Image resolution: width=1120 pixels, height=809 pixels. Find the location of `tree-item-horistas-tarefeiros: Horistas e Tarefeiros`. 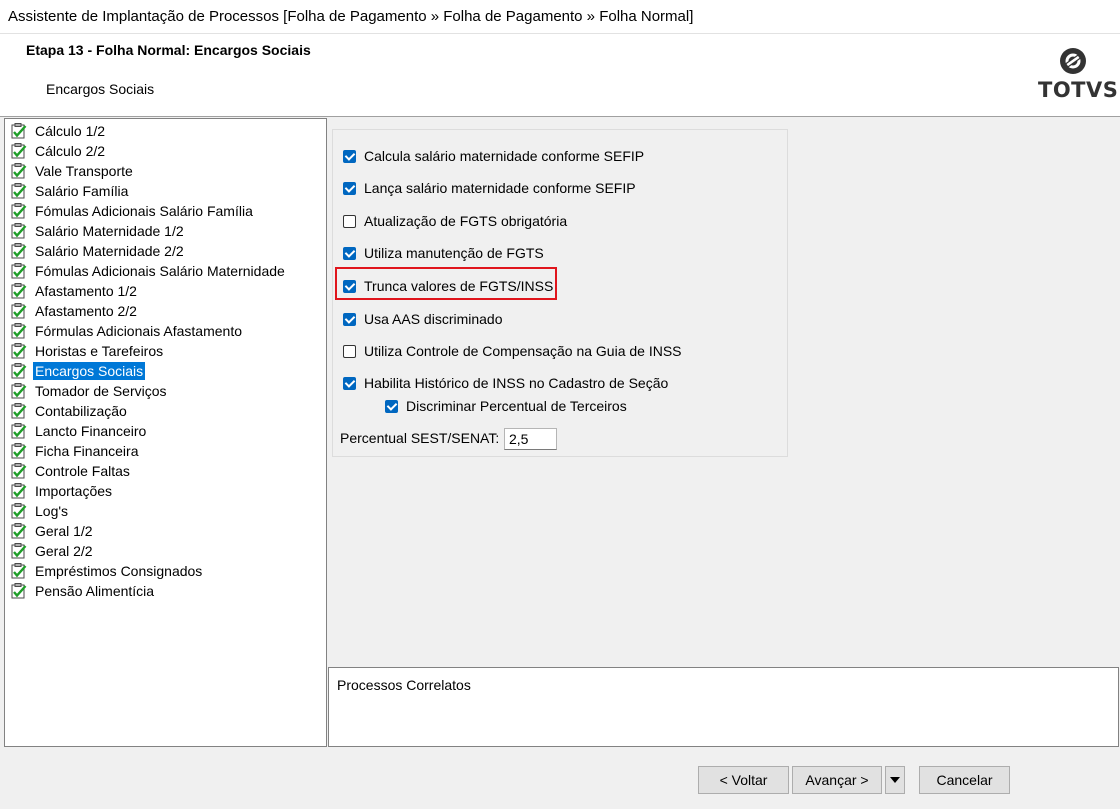

tree-item-horistas-tarefeiros: Horistas e Tarefeiros is located at coordinates (165, 351).